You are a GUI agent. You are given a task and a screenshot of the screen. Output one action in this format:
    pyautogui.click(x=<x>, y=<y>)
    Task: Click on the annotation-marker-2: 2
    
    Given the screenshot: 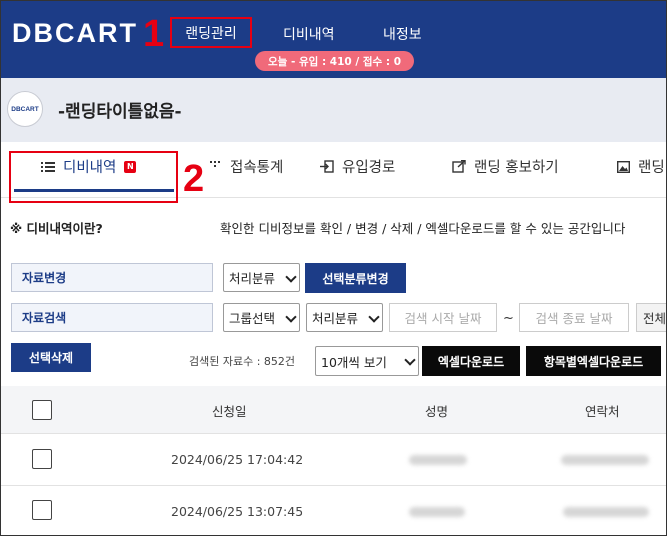 What is the action you would take?
    pyautogui.click(x=194, y=179)
    